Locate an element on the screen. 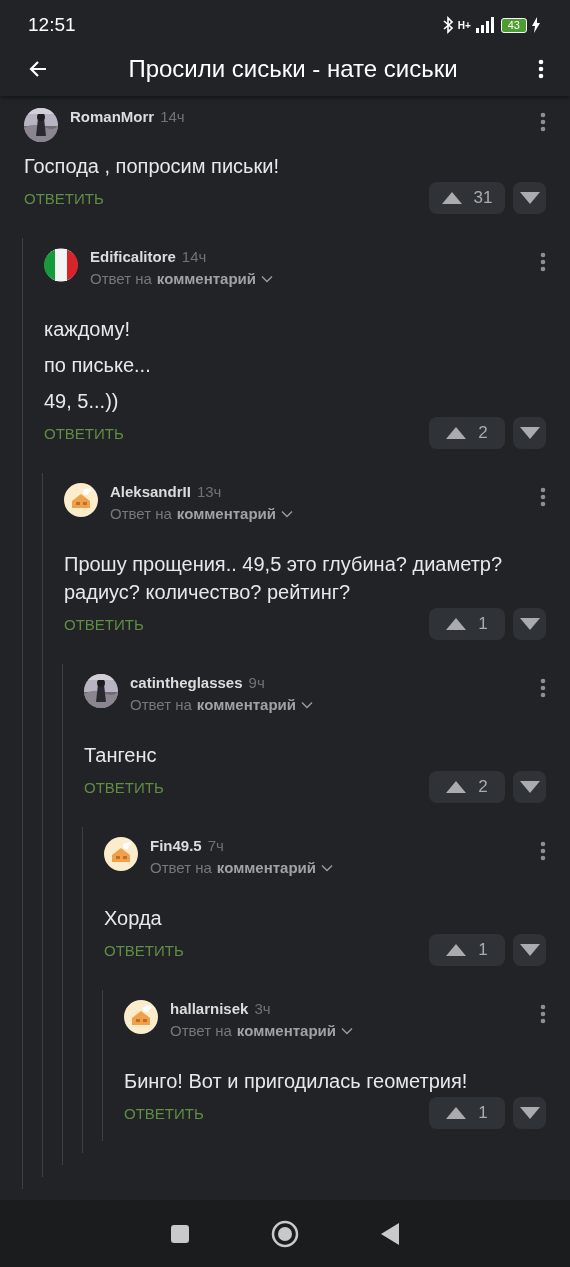 The image size is (570, 1267). italy-flag-icon is located at coordinates (61, 265).